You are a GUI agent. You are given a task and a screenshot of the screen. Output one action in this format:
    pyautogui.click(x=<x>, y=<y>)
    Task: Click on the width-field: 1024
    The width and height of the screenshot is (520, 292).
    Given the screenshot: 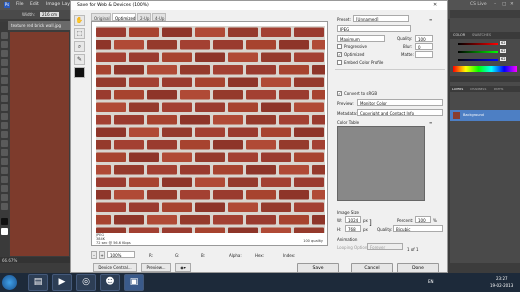 What is the action you would take?
    pyautogui.click(x=353, y=219)
    